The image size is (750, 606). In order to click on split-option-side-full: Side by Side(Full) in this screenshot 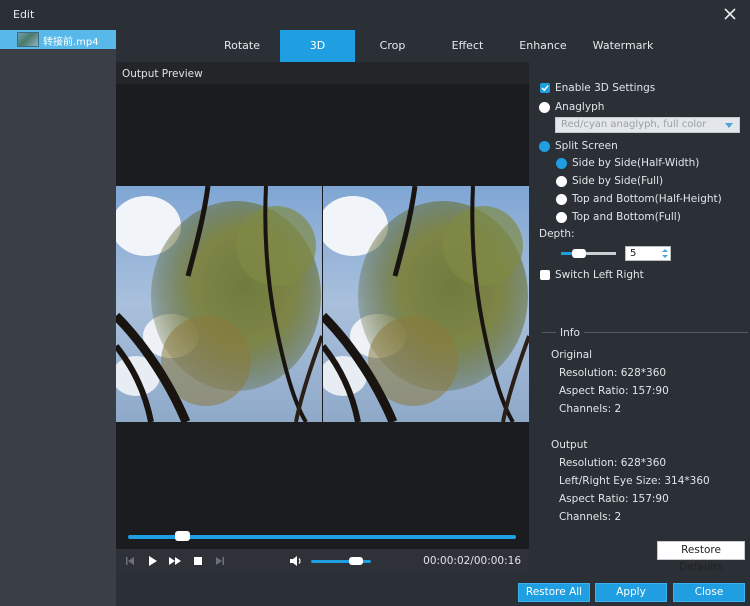, I will do `click(609, 181)`.